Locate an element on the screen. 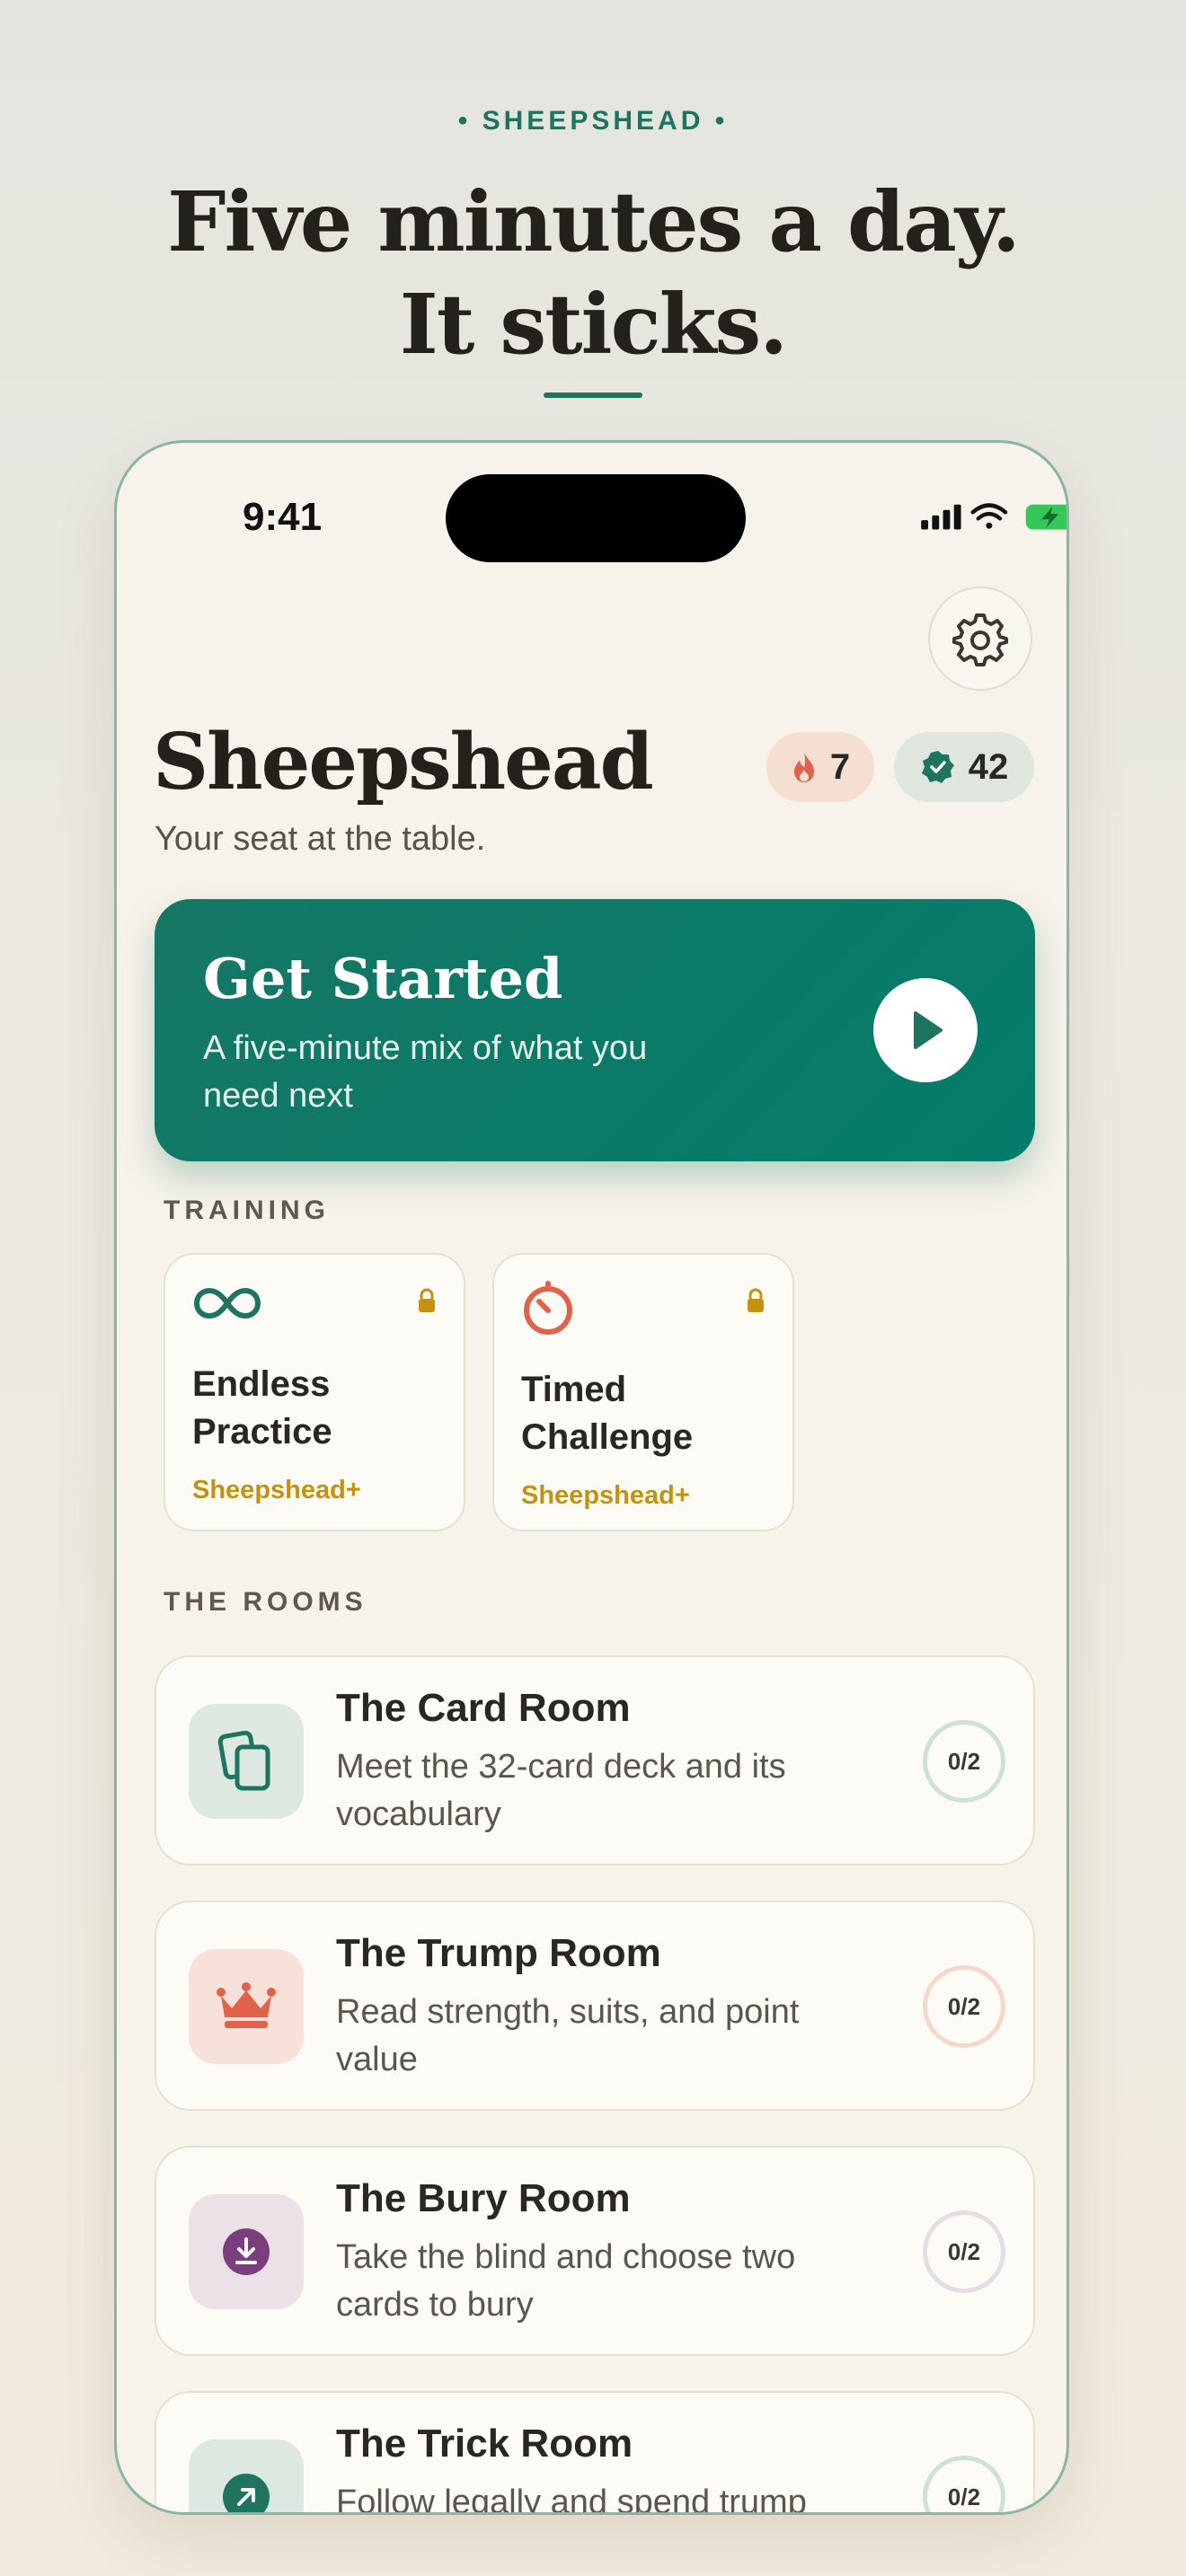 This screenshot has height=2576, width=1186. verified-icon is located at coordinates (937, 767).